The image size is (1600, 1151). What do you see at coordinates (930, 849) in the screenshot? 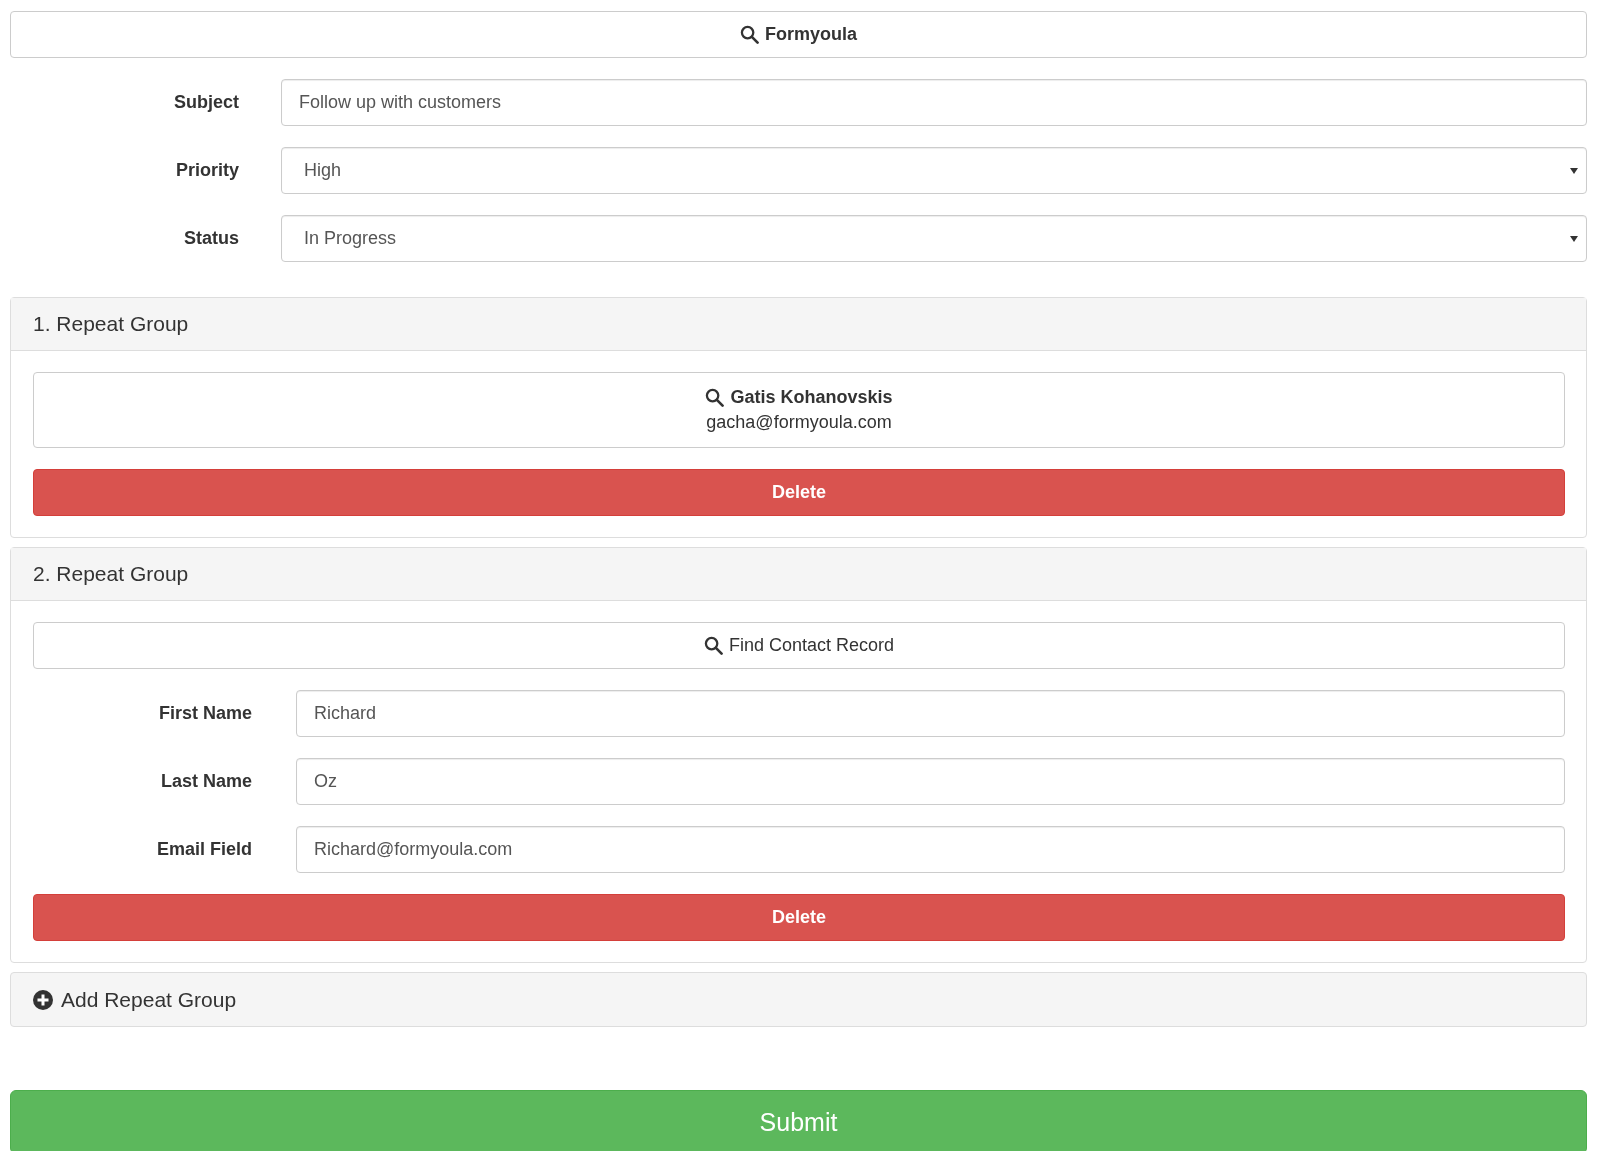
I see `input-field: Richard@formyoula.com` at bounding box center [930, 849].